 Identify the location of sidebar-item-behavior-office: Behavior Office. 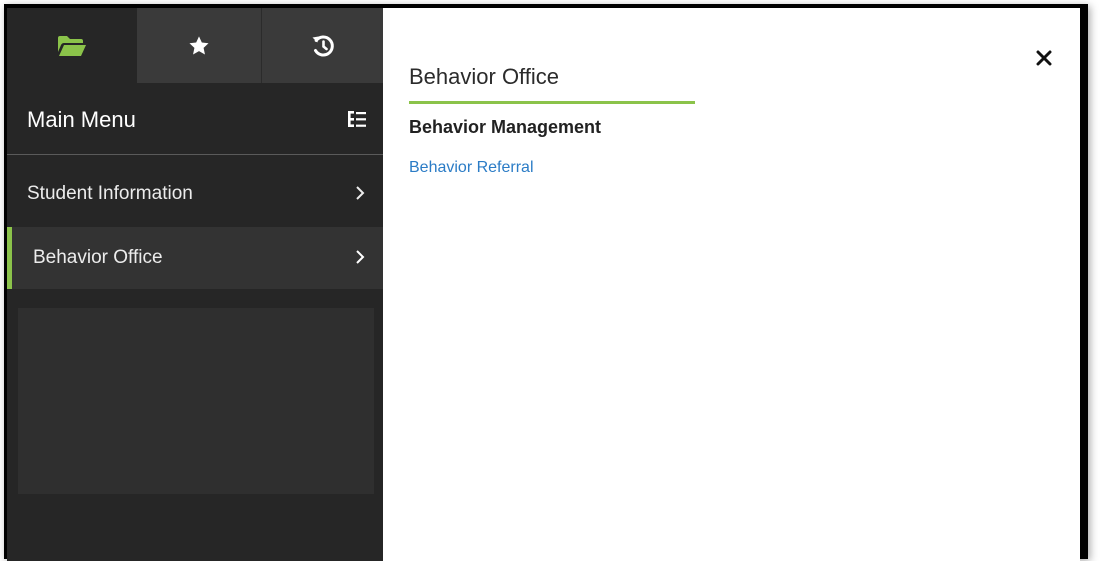
(195, 258).